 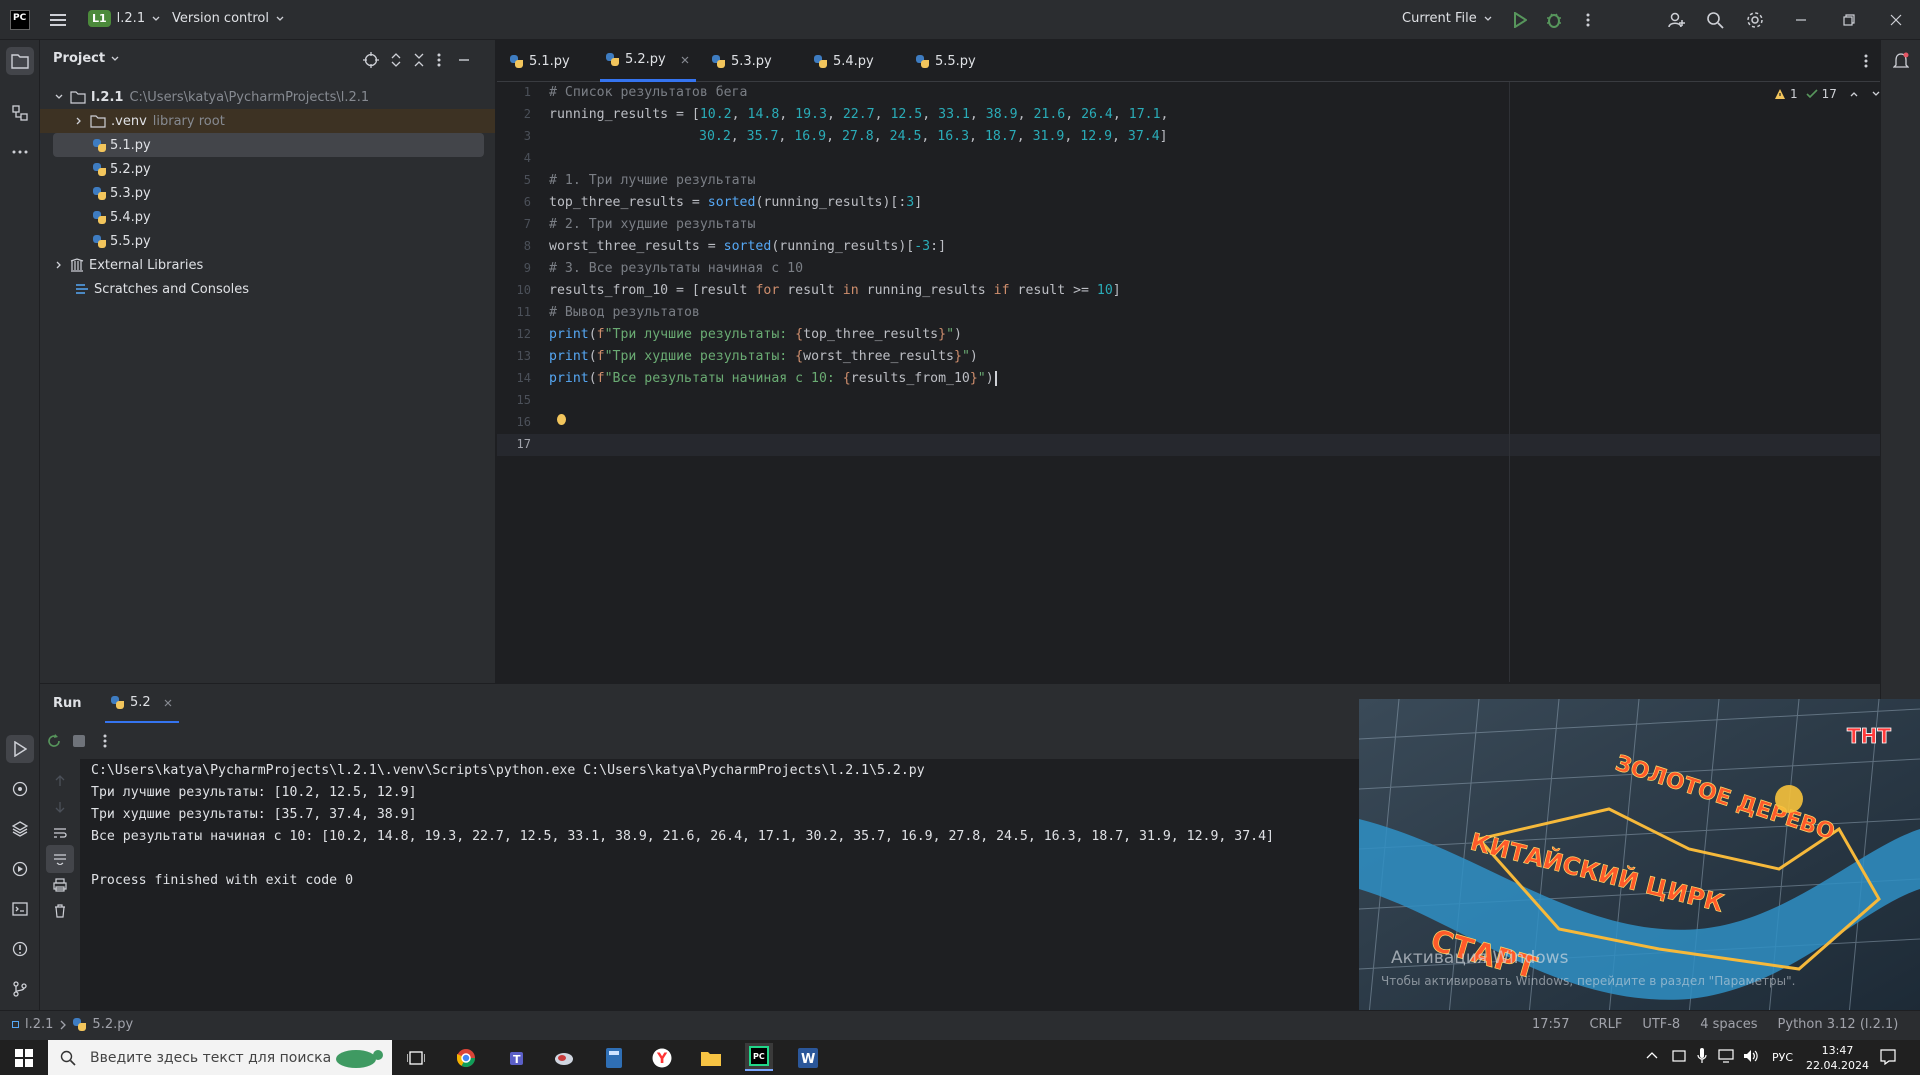 I want to click on teams-icon: T, so click(x=516, y=1058).